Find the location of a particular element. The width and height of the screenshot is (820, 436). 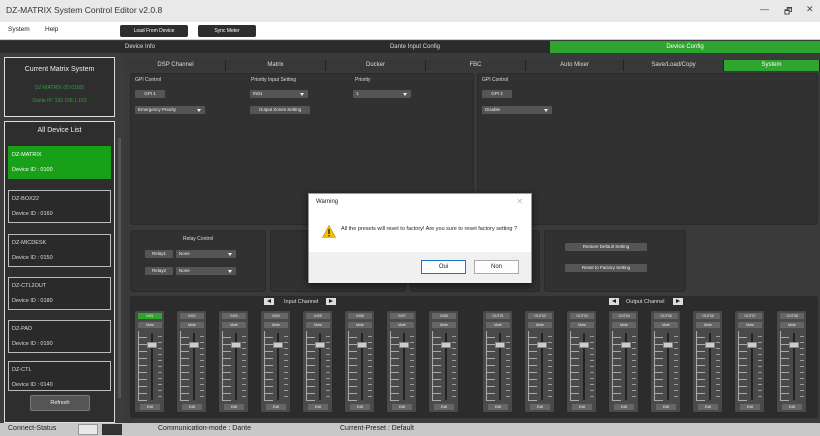

tab-dsp-channel: DSP Channel is located at coordinates (176, 65).